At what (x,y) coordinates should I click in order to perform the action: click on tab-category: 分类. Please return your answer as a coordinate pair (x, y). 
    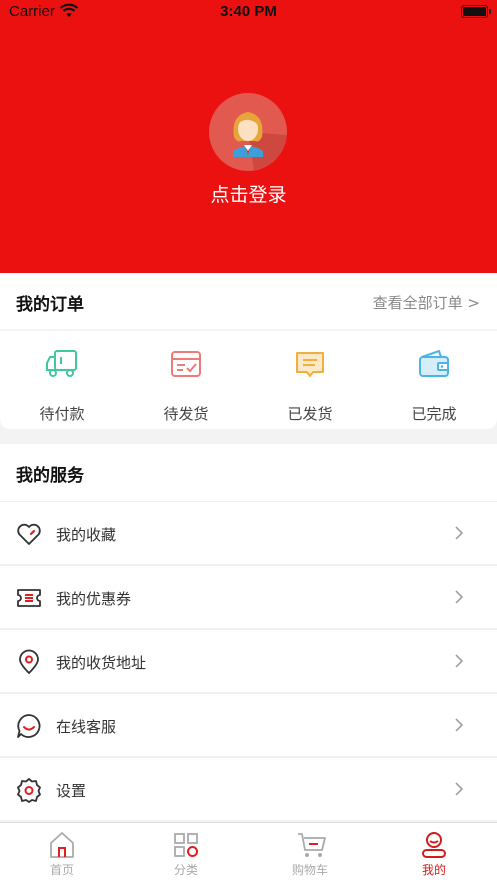
    Looking at the image, I should click on (186, 853).